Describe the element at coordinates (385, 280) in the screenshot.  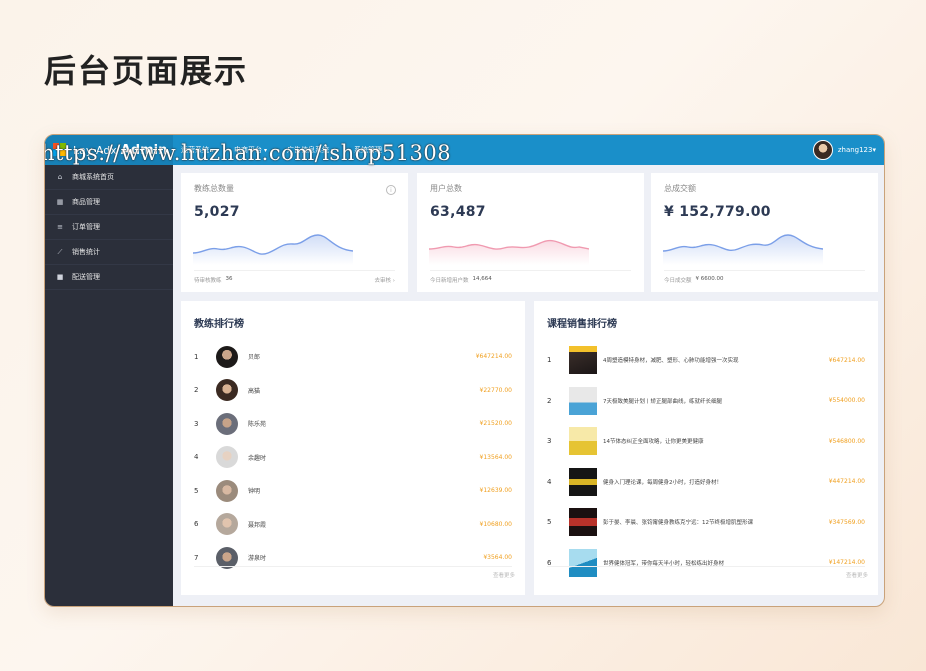
I see `review-link: 去审核 ›` at that location.